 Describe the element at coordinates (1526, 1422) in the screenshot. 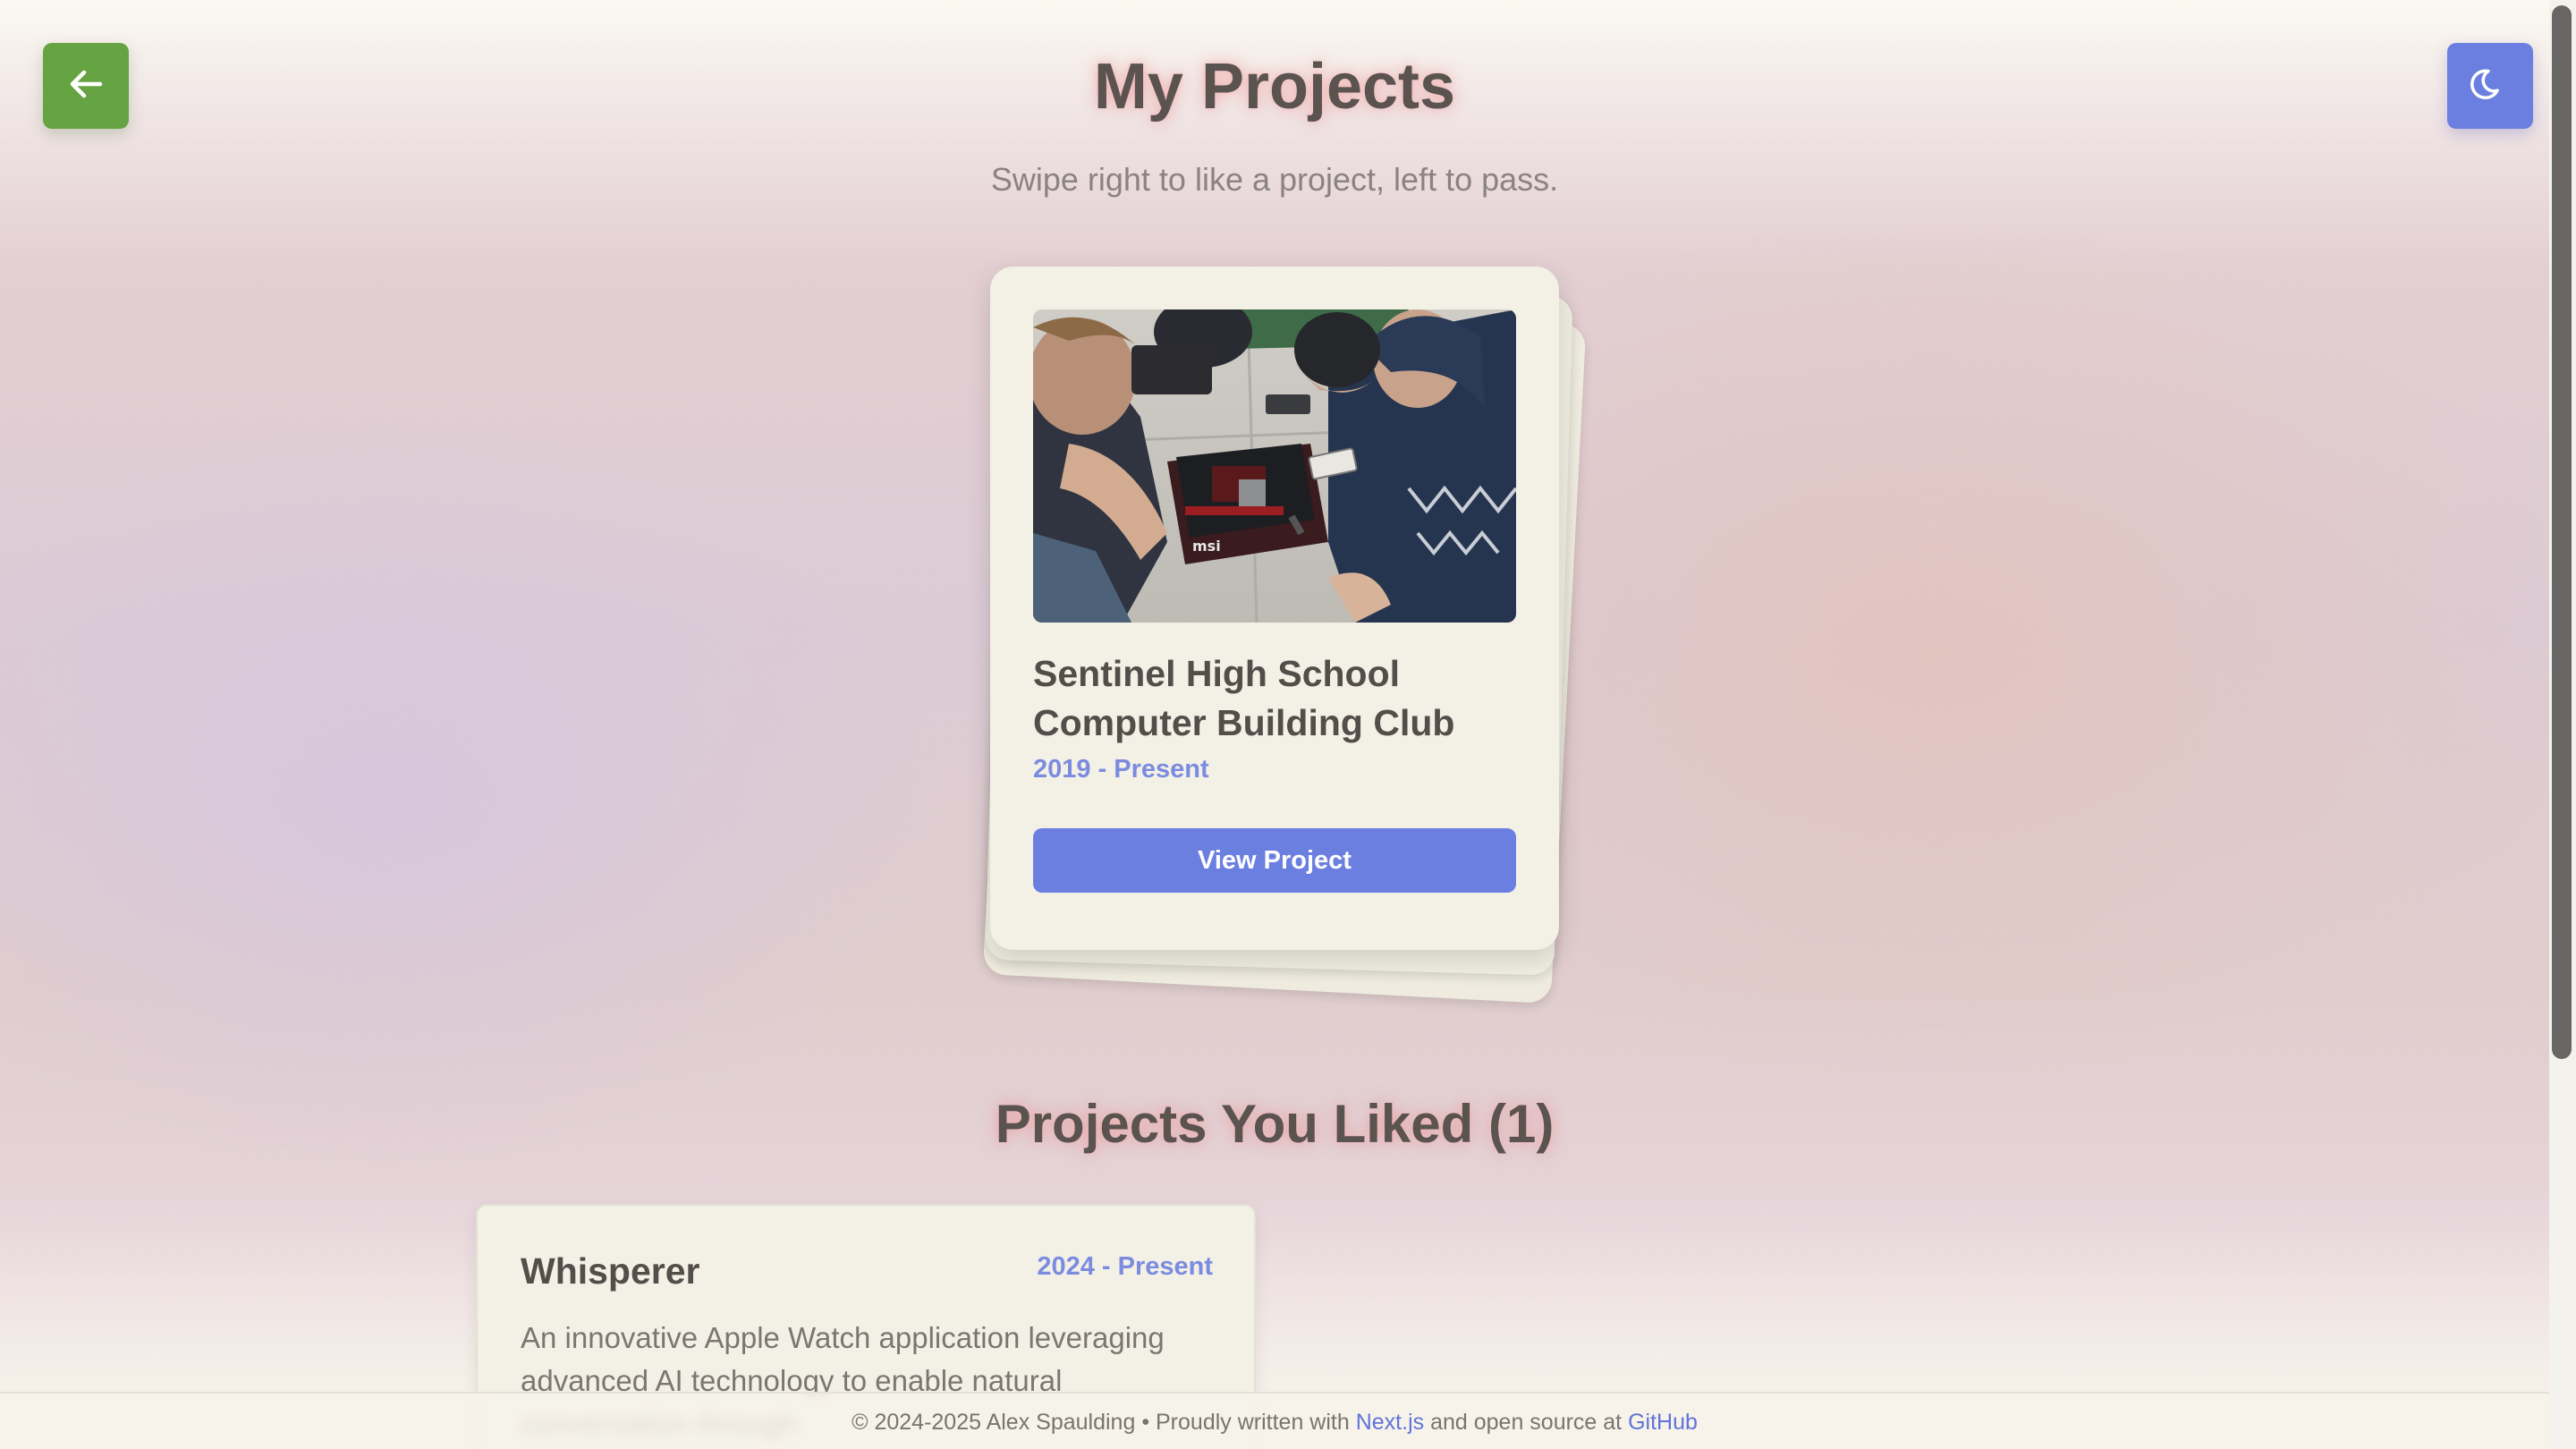

I see `footer-text-middle: and open source at` at that location.